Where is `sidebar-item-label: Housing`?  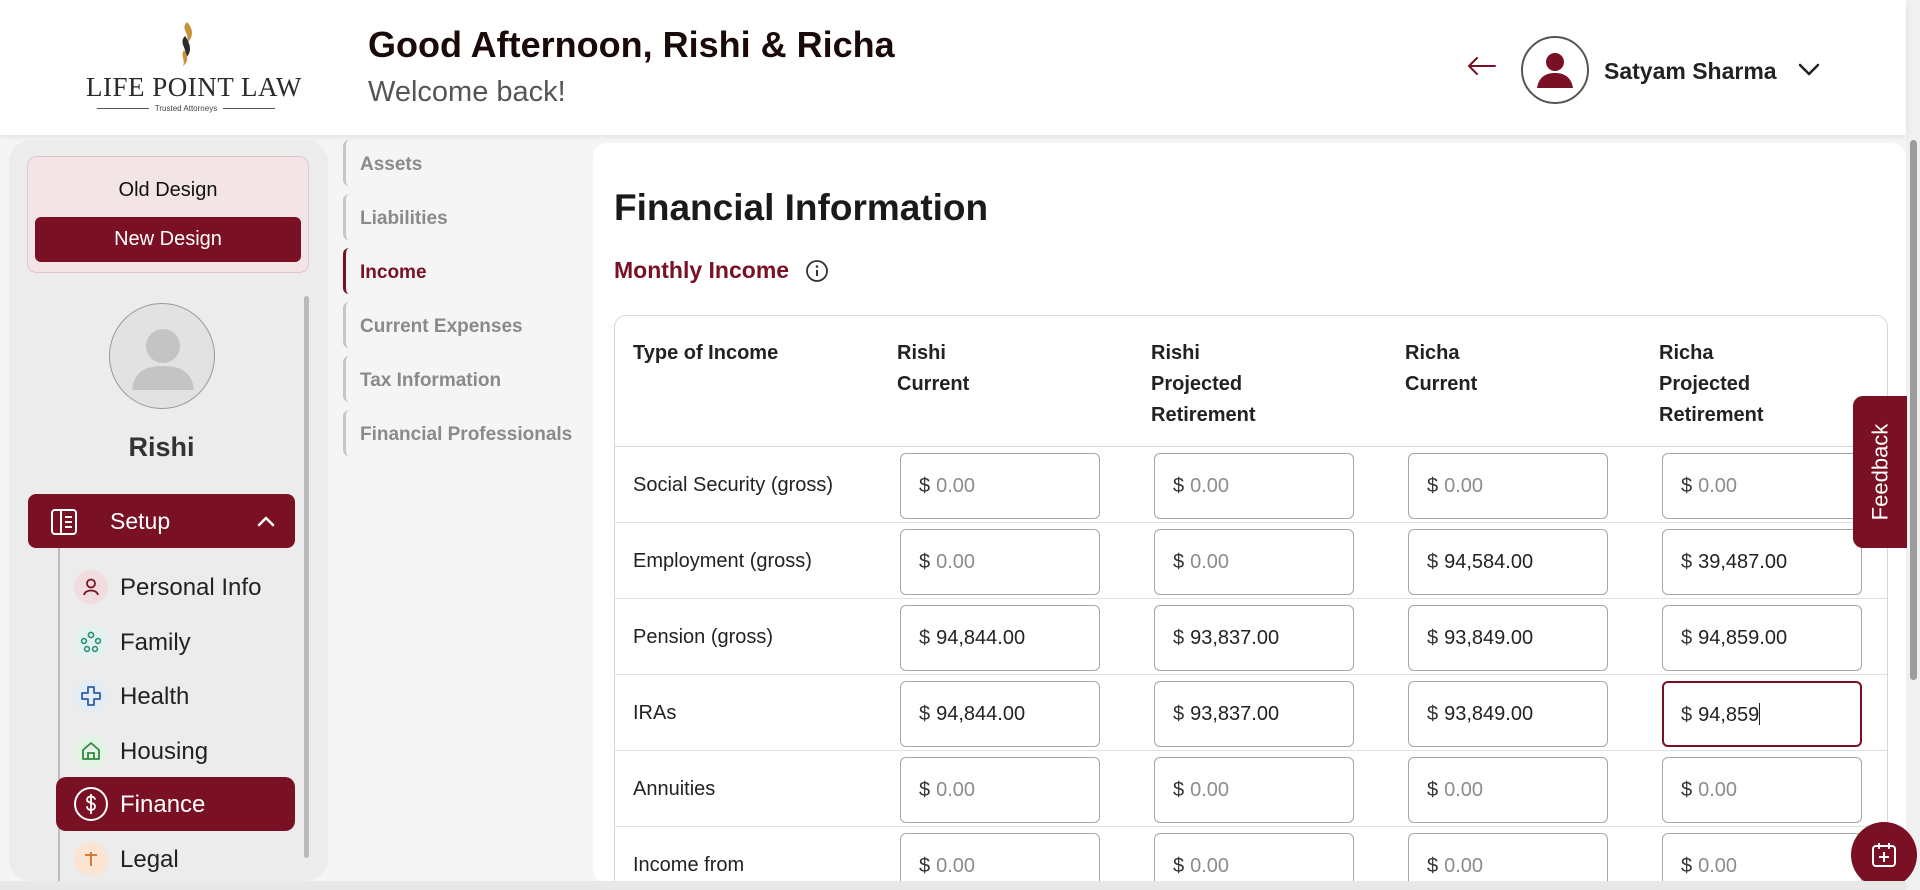
sidebar-item-label: Housing is located at coordinates (164, 751).